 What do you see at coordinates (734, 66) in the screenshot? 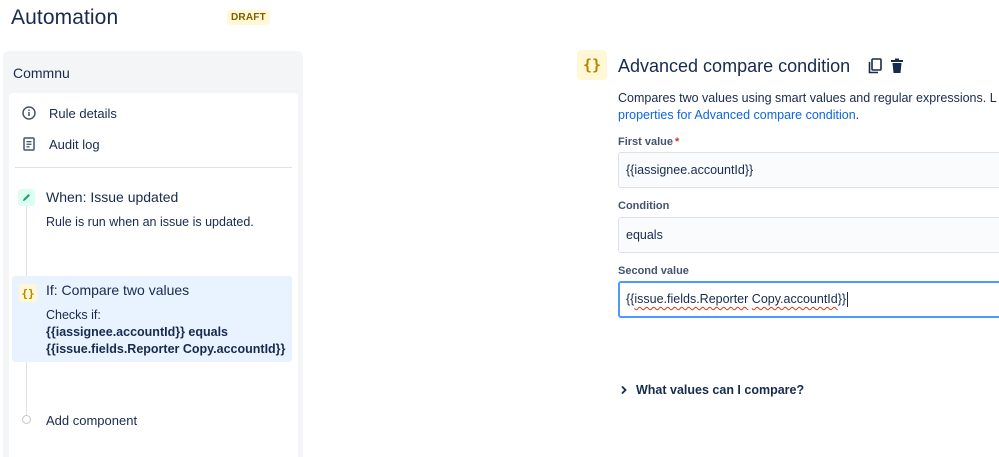
I see `component-title: Advanced compare condition` at bounding box center [734, 66].